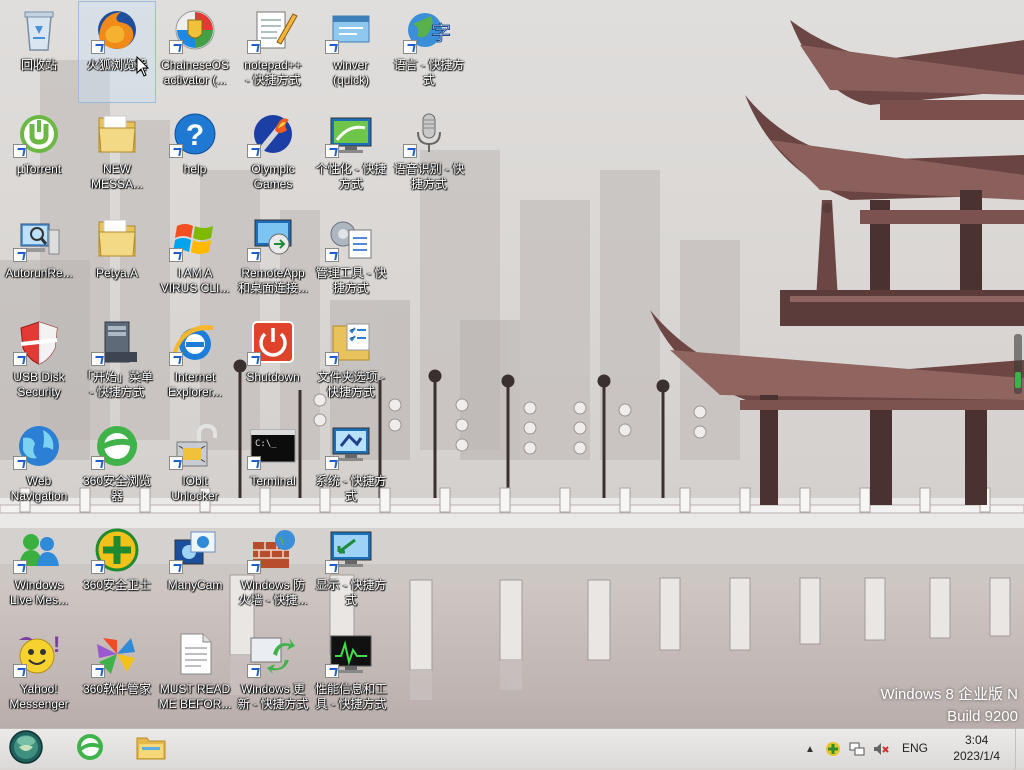 Image resolution: width=1024 pixels, height=770 pixels. I want to click on 360-browser-taskbar-icon, so click(90, 749).